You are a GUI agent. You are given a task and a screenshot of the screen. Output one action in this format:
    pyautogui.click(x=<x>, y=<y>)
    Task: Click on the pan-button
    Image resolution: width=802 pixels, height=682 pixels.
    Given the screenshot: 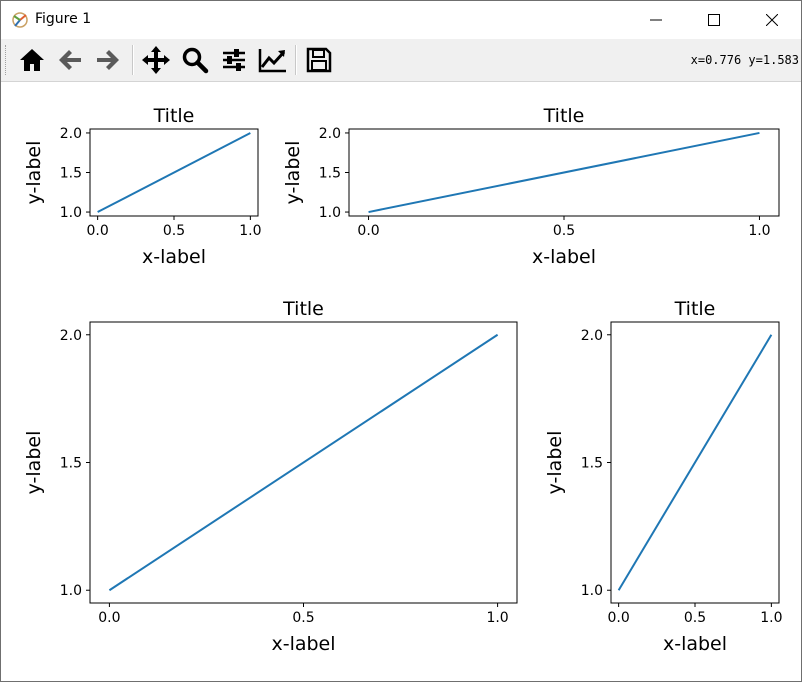 What is the action you would take?
    pyautogui.click(x=156, y=60)
    